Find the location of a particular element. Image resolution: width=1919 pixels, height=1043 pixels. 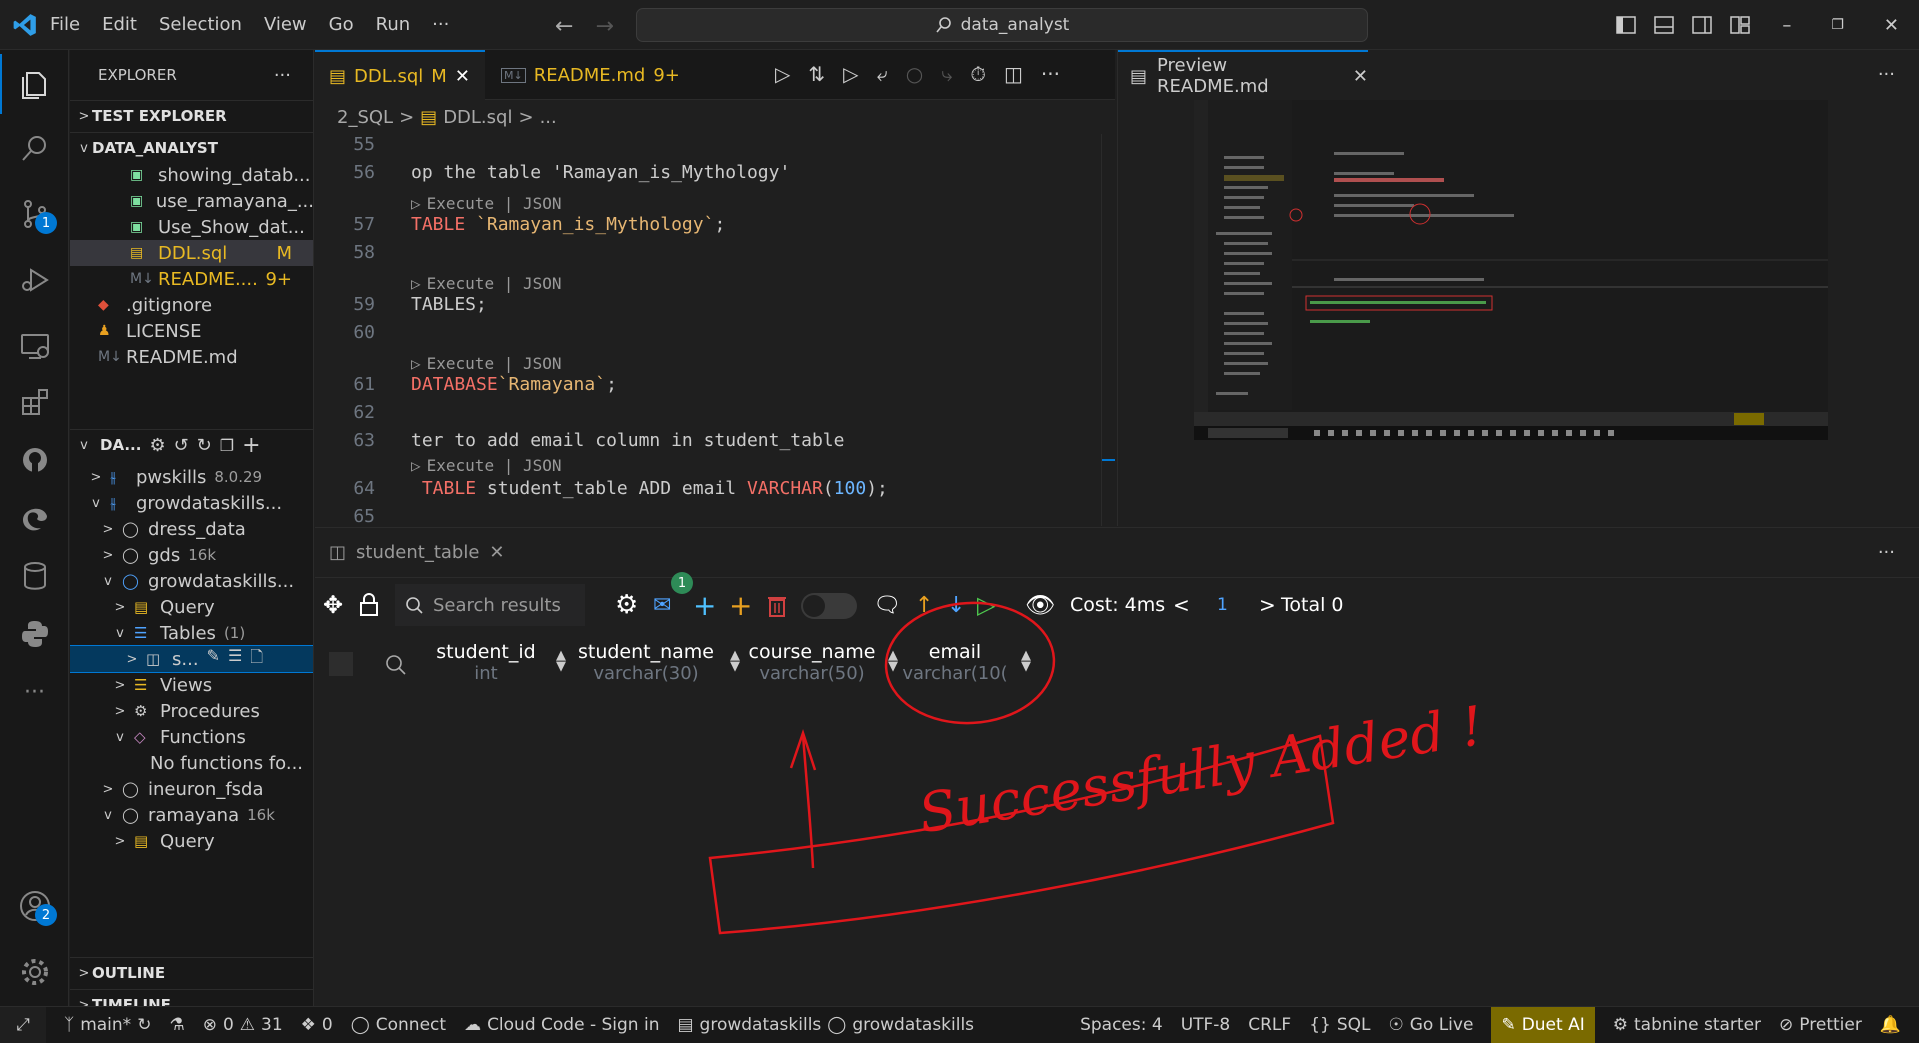

tab-ddl-sql: ▤ DDL.sql M ✕ is located at coordinates (400, 75).